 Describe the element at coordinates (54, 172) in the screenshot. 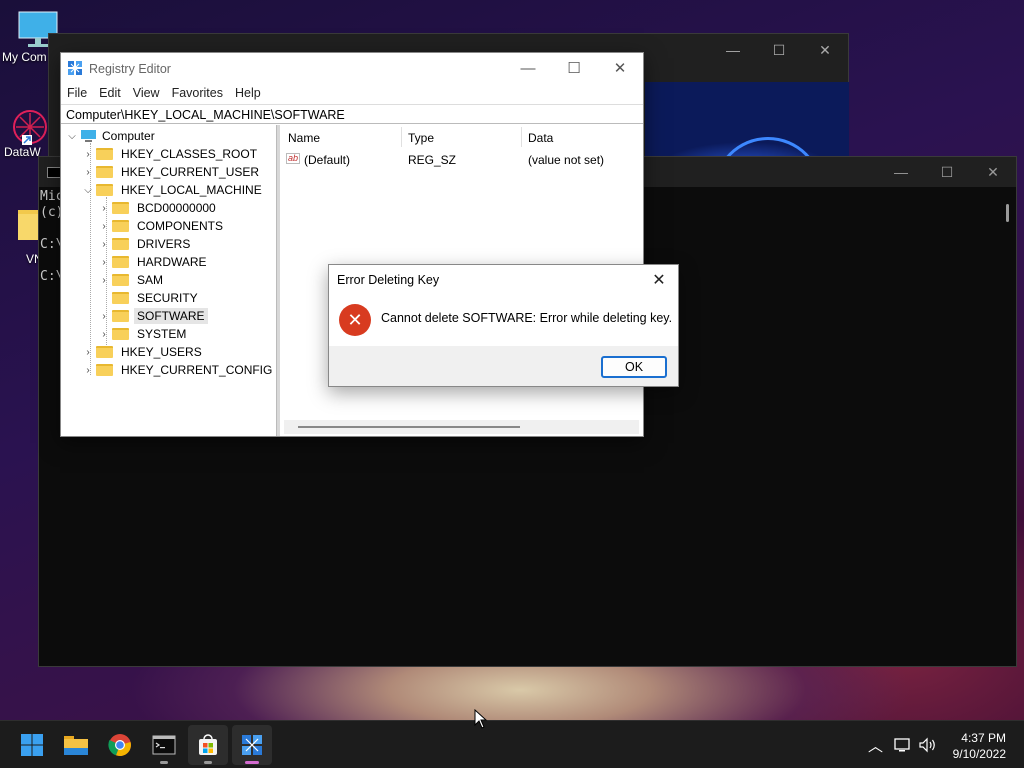

I see `console-app-icon` at that location.